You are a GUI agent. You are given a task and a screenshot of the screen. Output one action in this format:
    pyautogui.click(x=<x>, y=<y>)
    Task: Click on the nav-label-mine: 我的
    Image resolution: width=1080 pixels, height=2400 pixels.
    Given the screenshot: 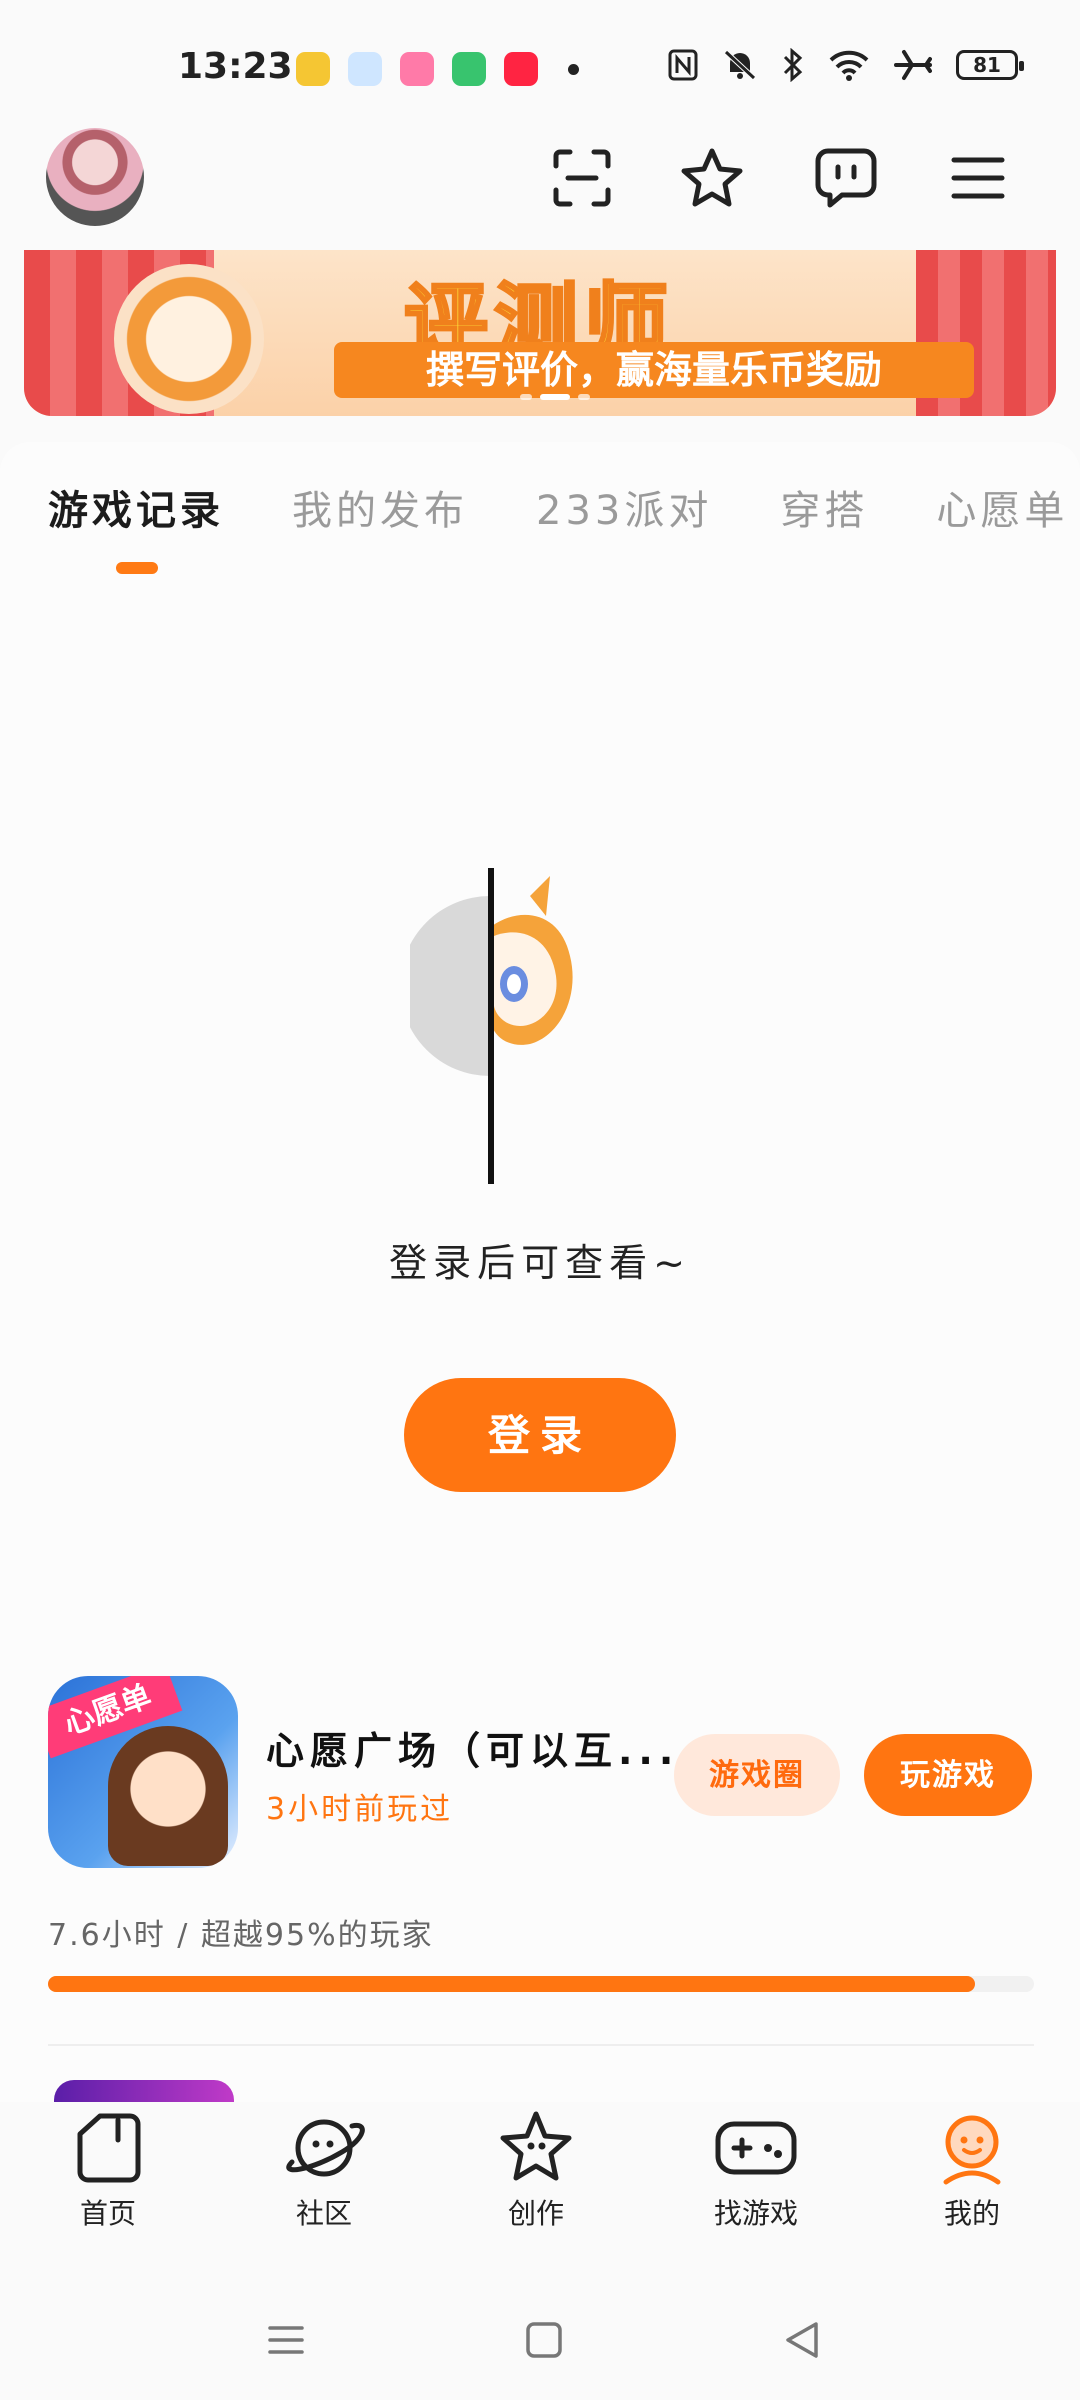 What is the action you would take?
    pyautogui.click(x=971, y=2213)
    